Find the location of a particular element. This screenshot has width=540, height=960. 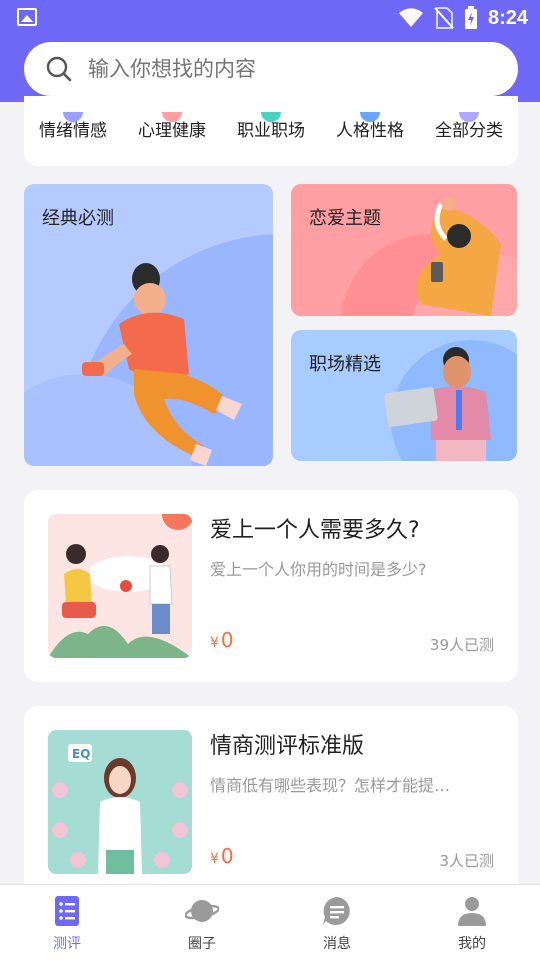

feature-work-tile: 职场精选 is located at coordinates (404, 395).